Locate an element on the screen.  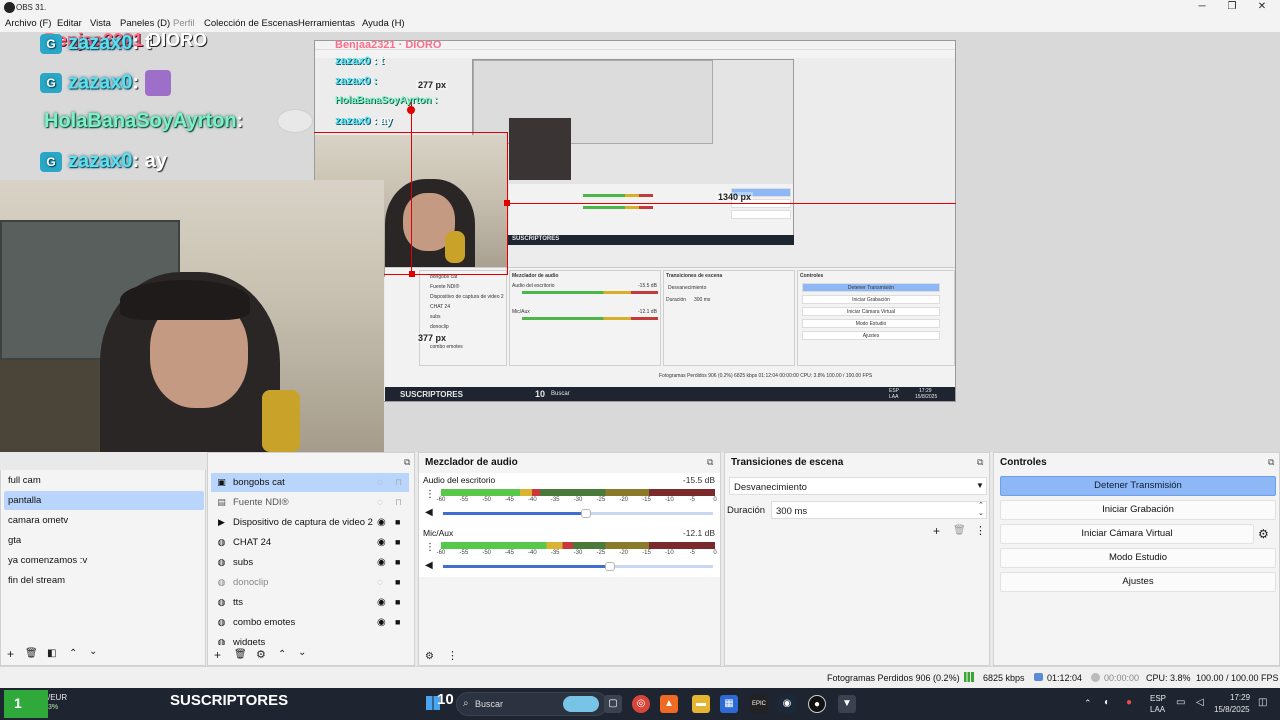
scene-item-fin-del-stream: fin del stream is located at coordinates (104, 580).